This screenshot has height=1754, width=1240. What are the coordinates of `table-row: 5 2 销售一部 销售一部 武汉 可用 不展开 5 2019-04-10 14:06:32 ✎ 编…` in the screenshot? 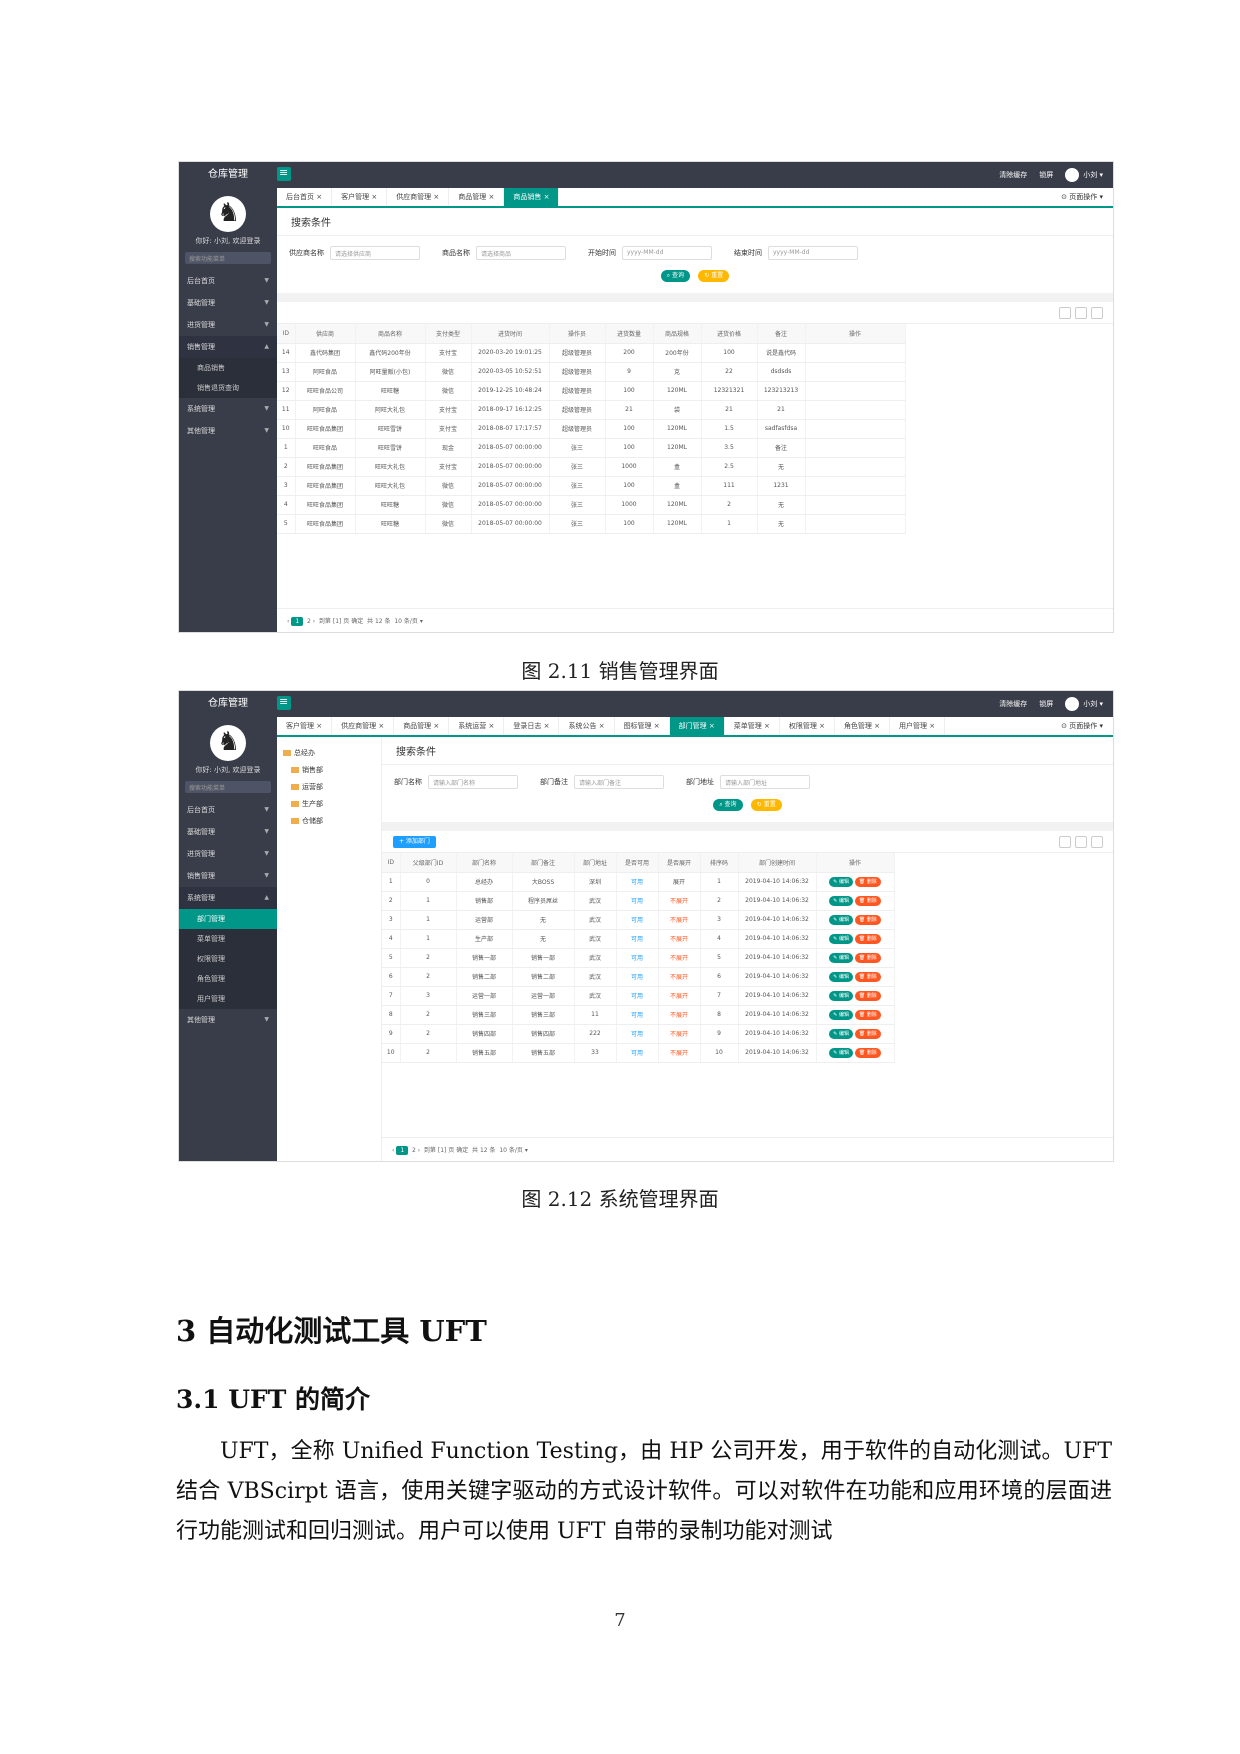 It's located at (638, 958).